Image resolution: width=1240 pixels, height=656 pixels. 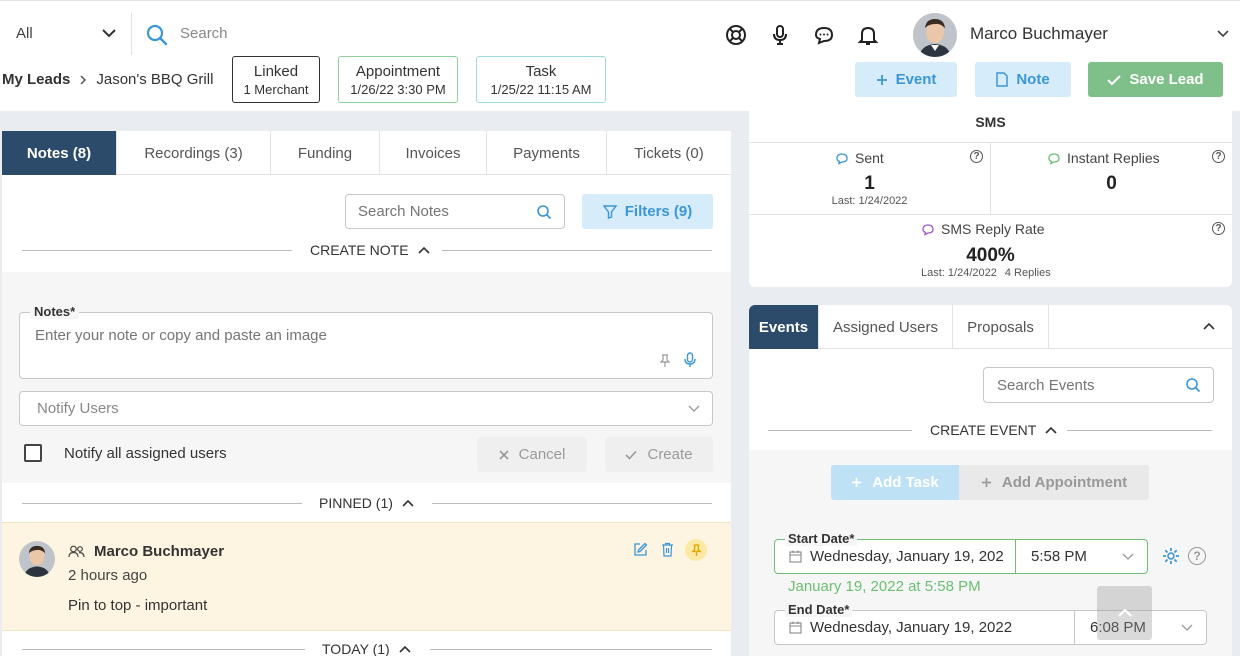 What do you see at coordinates (1001, 327) in the screenshot?
I see `tab-proposals: Proposals` at bounding box center [1001, 327].